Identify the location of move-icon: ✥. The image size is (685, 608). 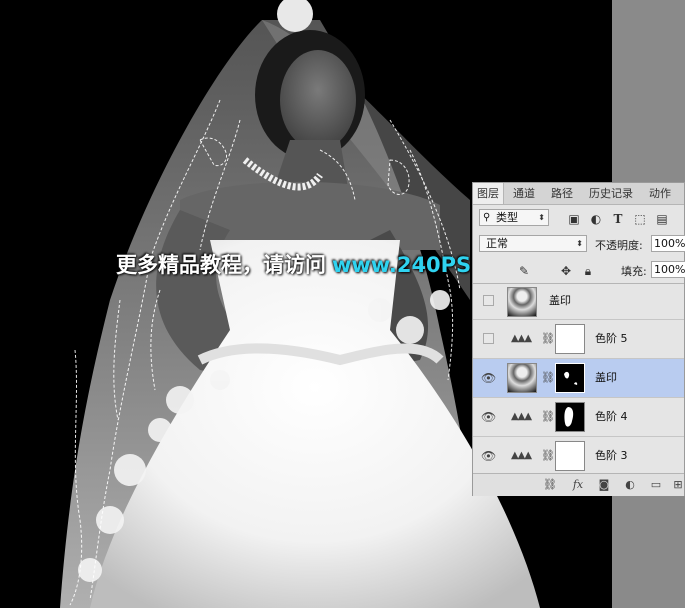
(566, 271).